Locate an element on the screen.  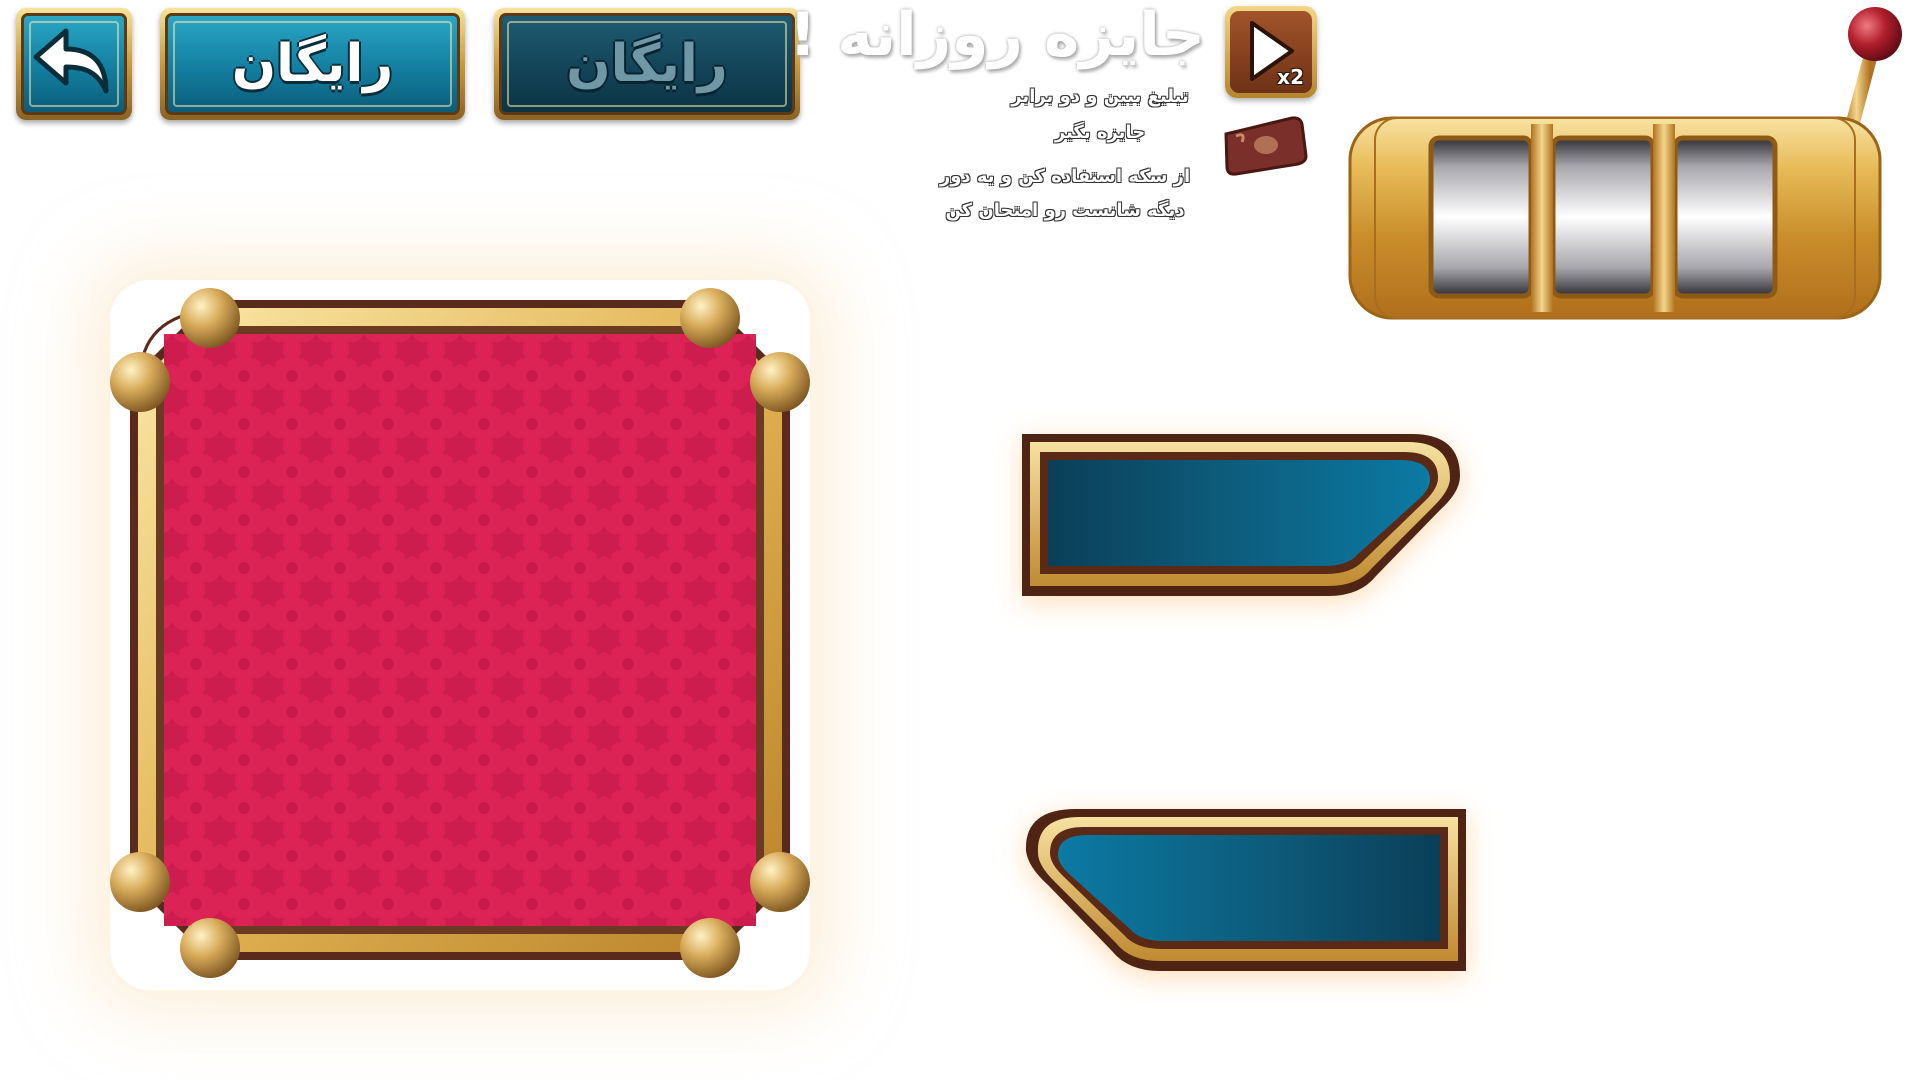
back-button is located at coordinates (74, 64).